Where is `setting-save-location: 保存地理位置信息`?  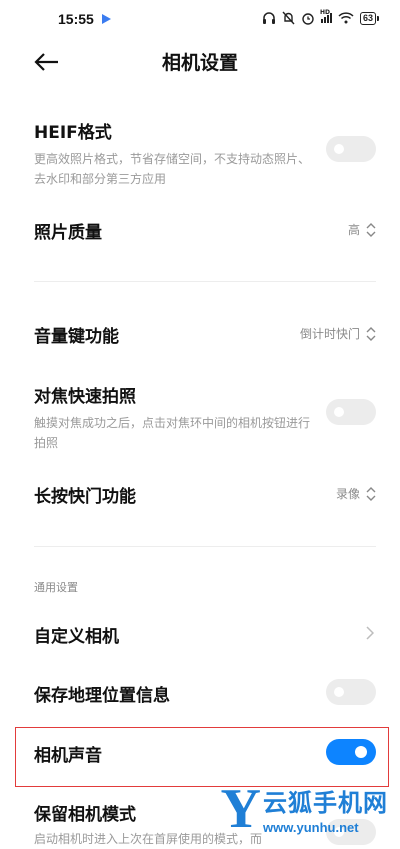 setting-save-location: 保存地理位置信息 is located at coordinates (205, 692).